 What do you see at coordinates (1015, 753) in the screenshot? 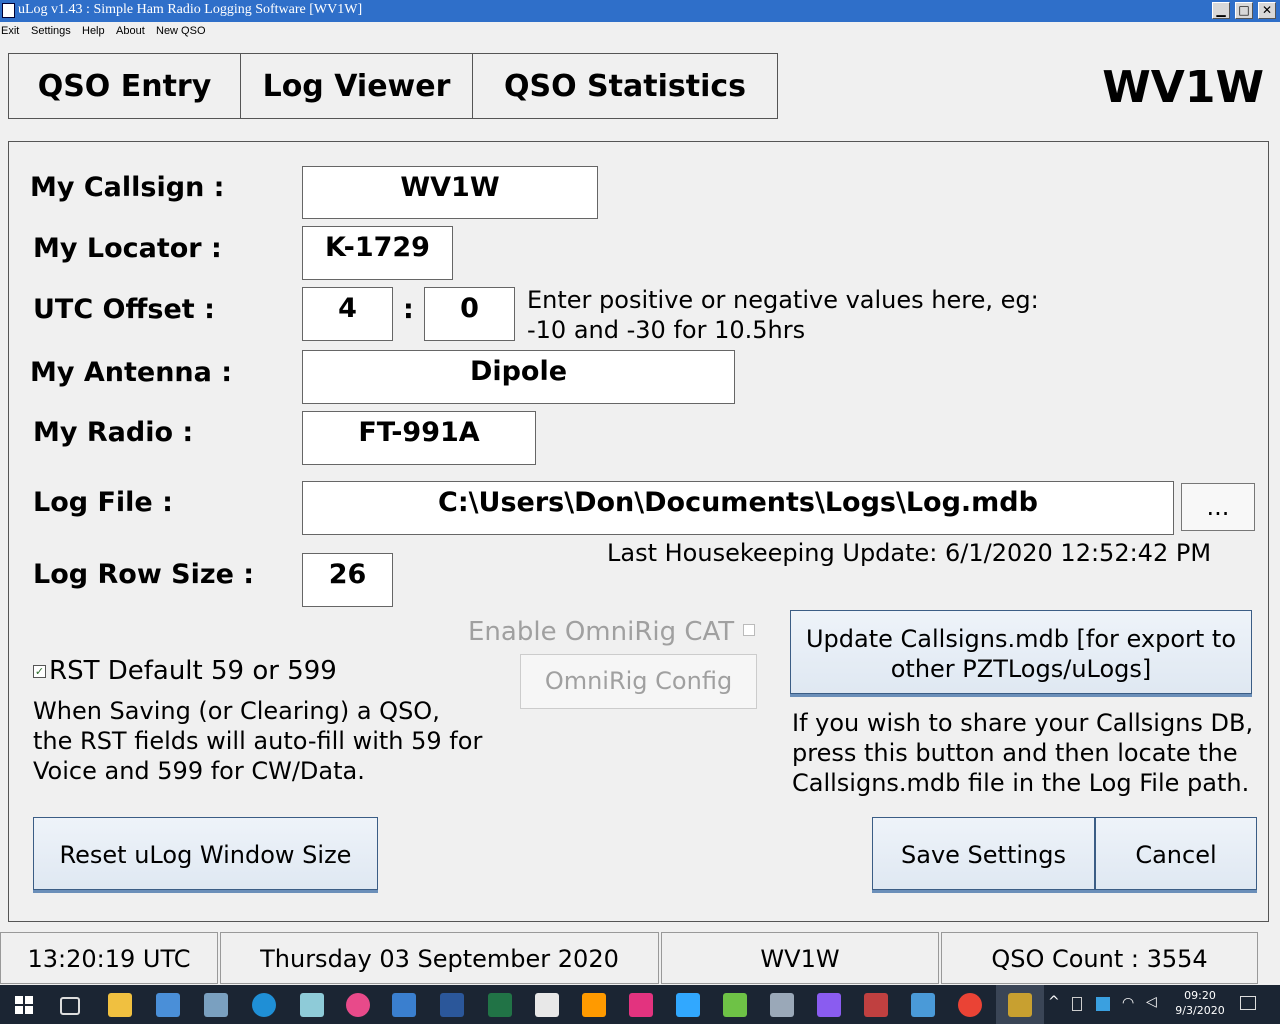
I see `share-line-2: press this button and then locate the` at bounding box center [1015, 753].